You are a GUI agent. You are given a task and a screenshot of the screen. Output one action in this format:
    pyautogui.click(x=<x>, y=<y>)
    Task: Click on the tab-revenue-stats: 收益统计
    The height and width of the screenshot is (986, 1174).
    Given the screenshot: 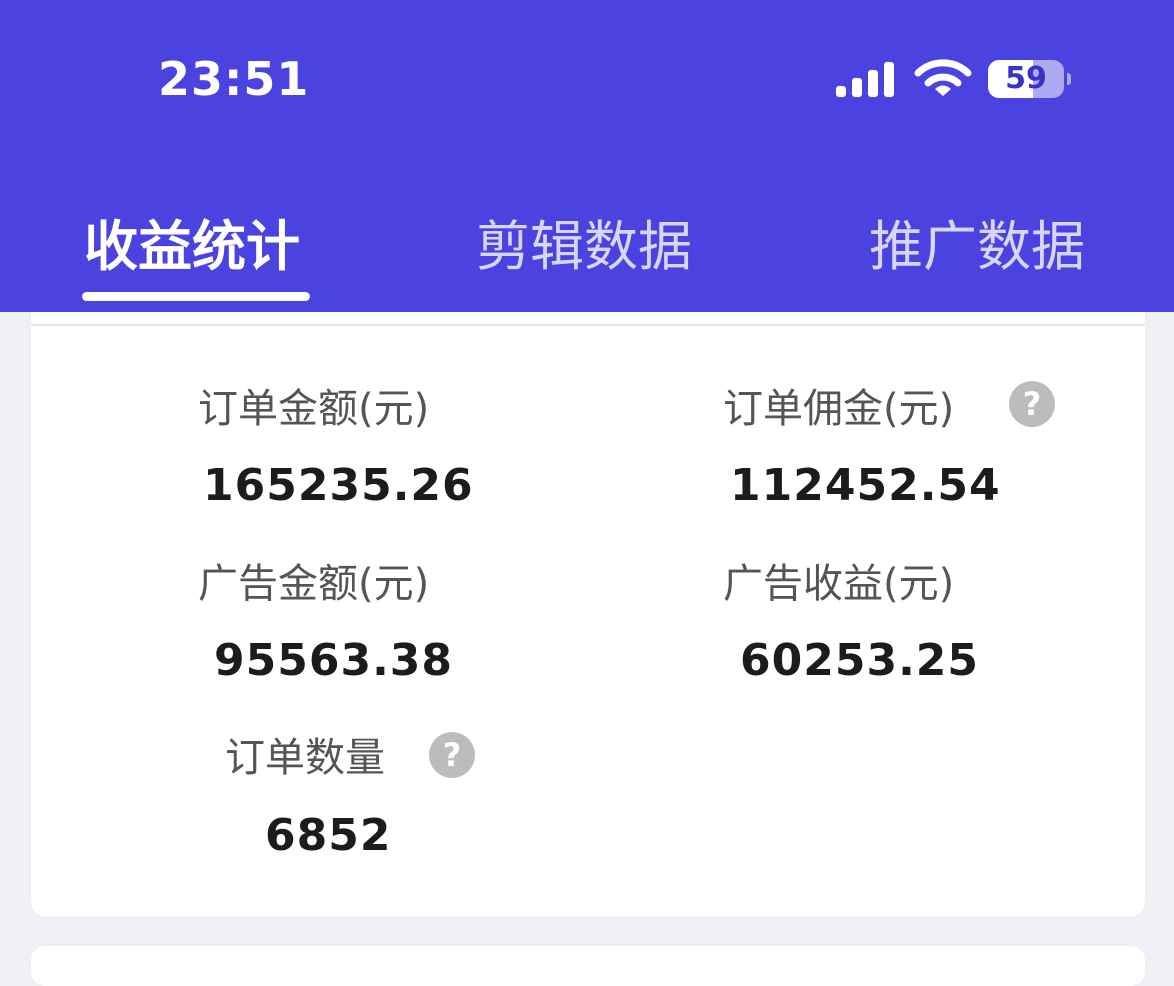 What is the action you would take?
    pyautogui.click(x=192, y=247)
    